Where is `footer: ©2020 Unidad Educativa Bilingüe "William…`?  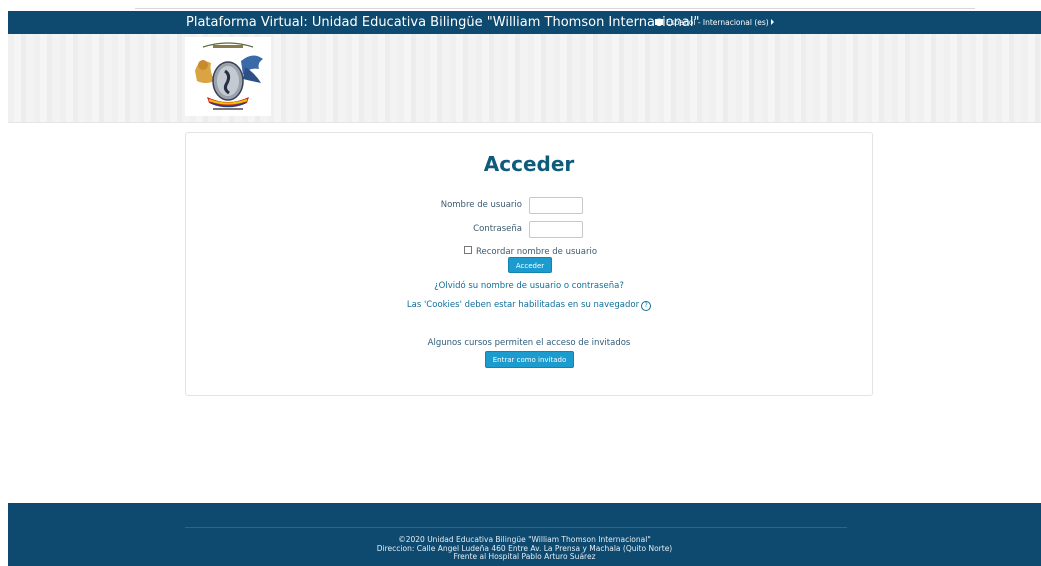
footer: ©2020 Unidad Educativa Bilingüe "William… is located at coordinates (524, 534).